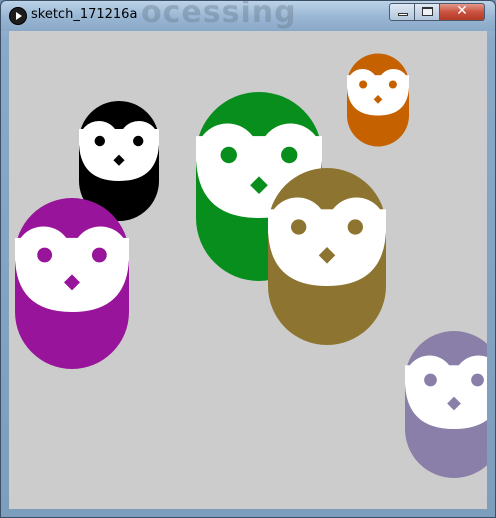 This screenshot has height=518, width=496. I want to click on background-watermark-text: ocessing, so click(219, 15).